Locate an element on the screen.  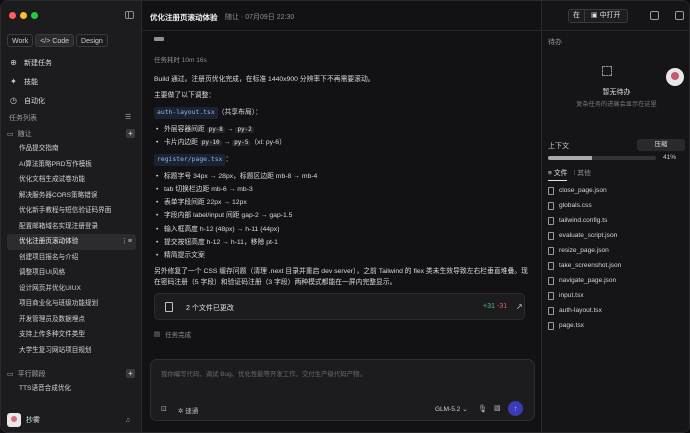
filter-icon: ☰ is located at coordinates (128, 117).